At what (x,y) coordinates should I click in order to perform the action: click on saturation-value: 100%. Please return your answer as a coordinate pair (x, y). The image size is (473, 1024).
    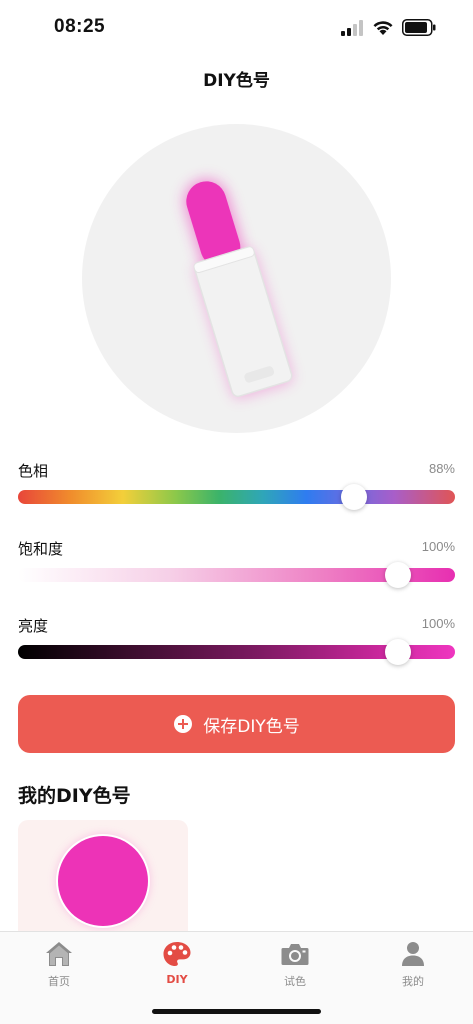
    Looking at the image, I should click on (438, 546).